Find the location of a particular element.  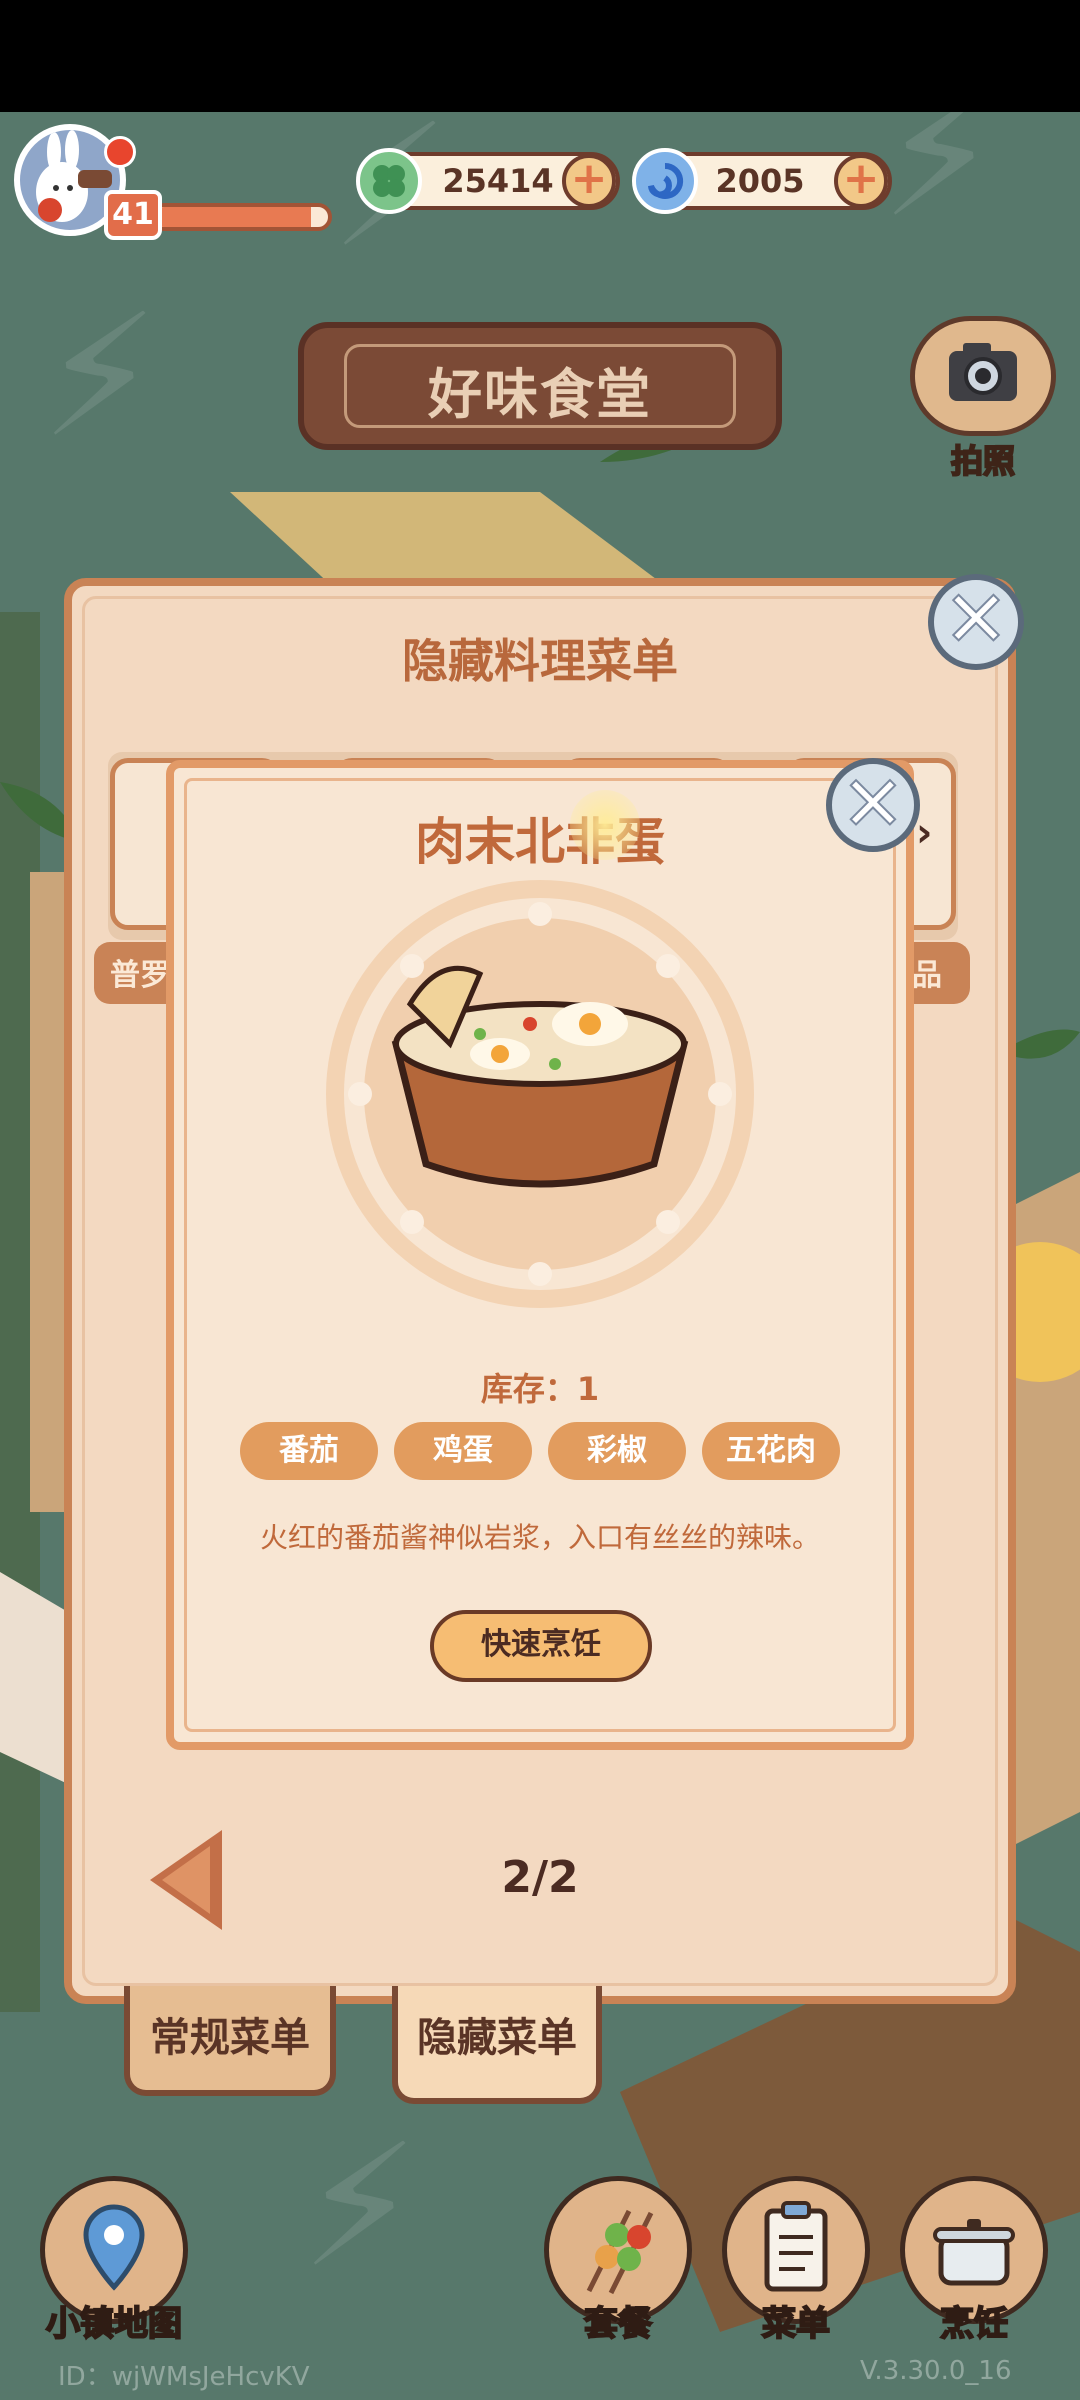

user-id-text: ID：wjWMsJeHcvKV is located at coordinates (184, 2377).